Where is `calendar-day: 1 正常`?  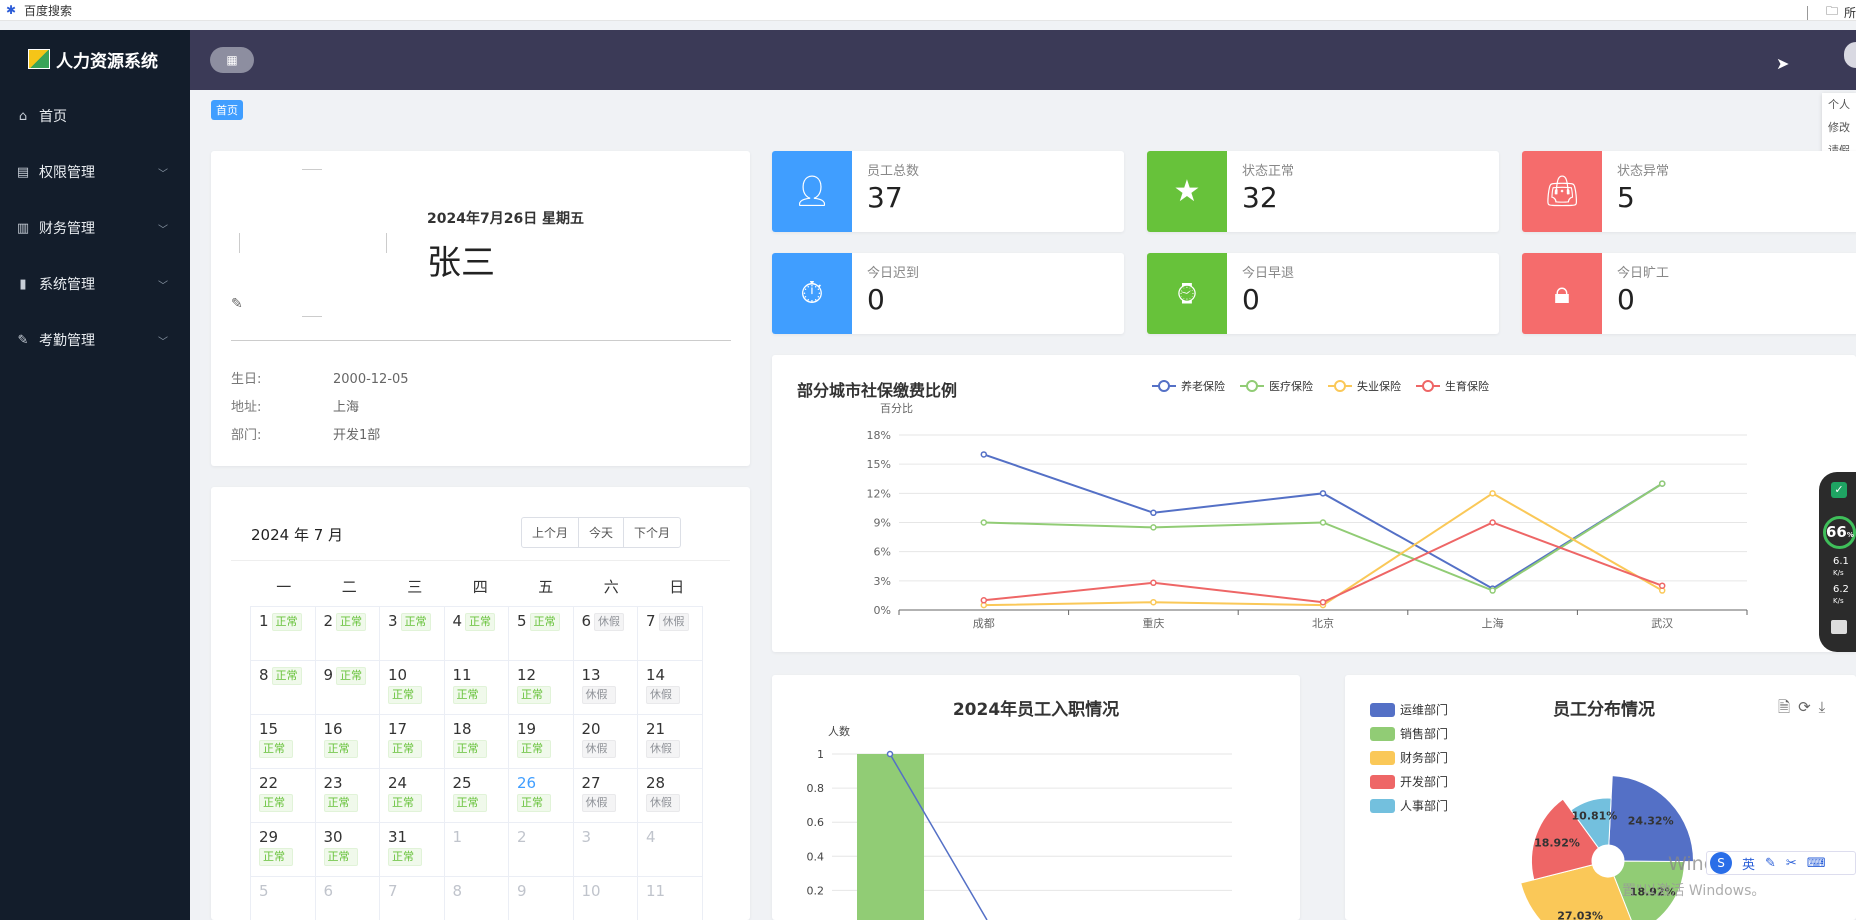 calendar-day: 1 正常 is located at coordinates (283, 633).